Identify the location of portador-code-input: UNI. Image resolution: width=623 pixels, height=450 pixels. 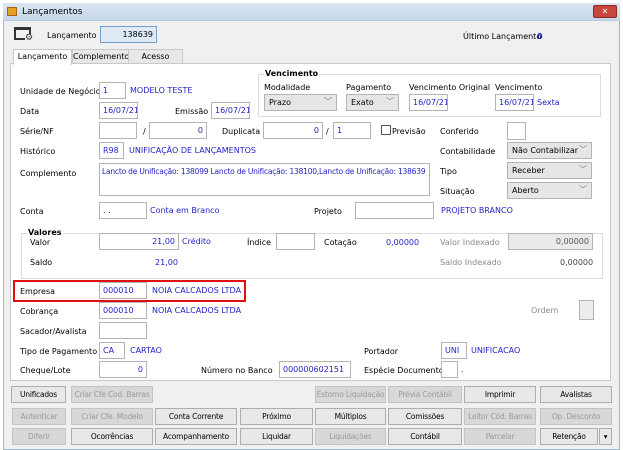
(454, 350).